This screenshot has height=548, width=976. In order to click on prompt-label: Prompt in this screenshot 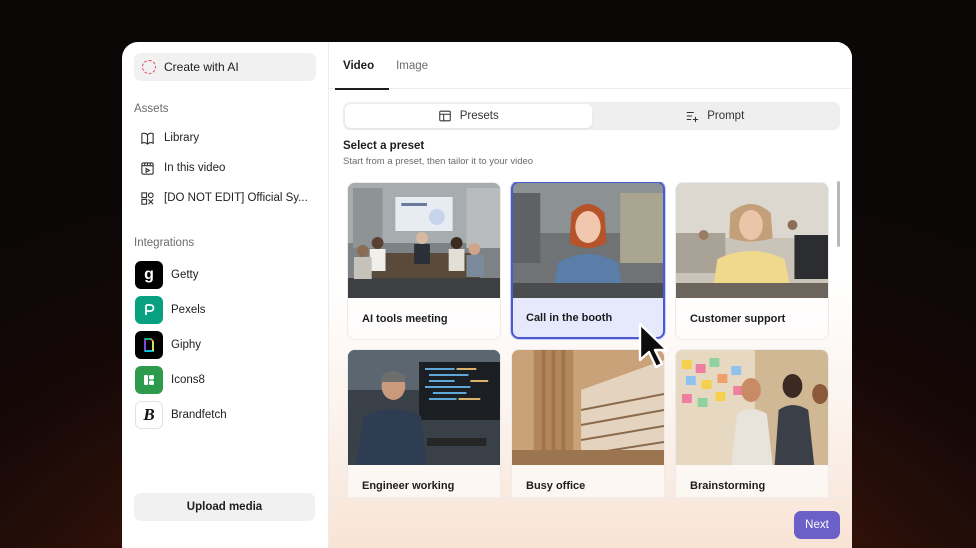, I will do `click(726, 116)`.